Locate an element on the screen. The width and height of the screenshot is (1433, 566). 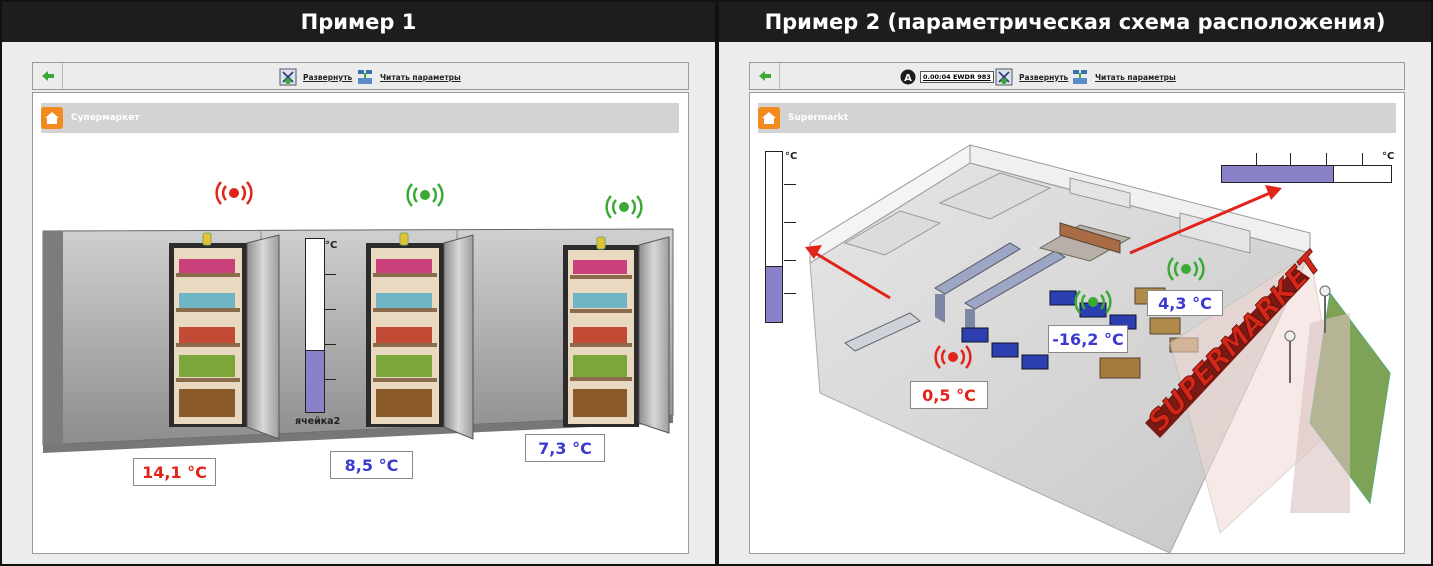
horizontal-thermometer-unit: °C is located at coordinates (1388, 156).